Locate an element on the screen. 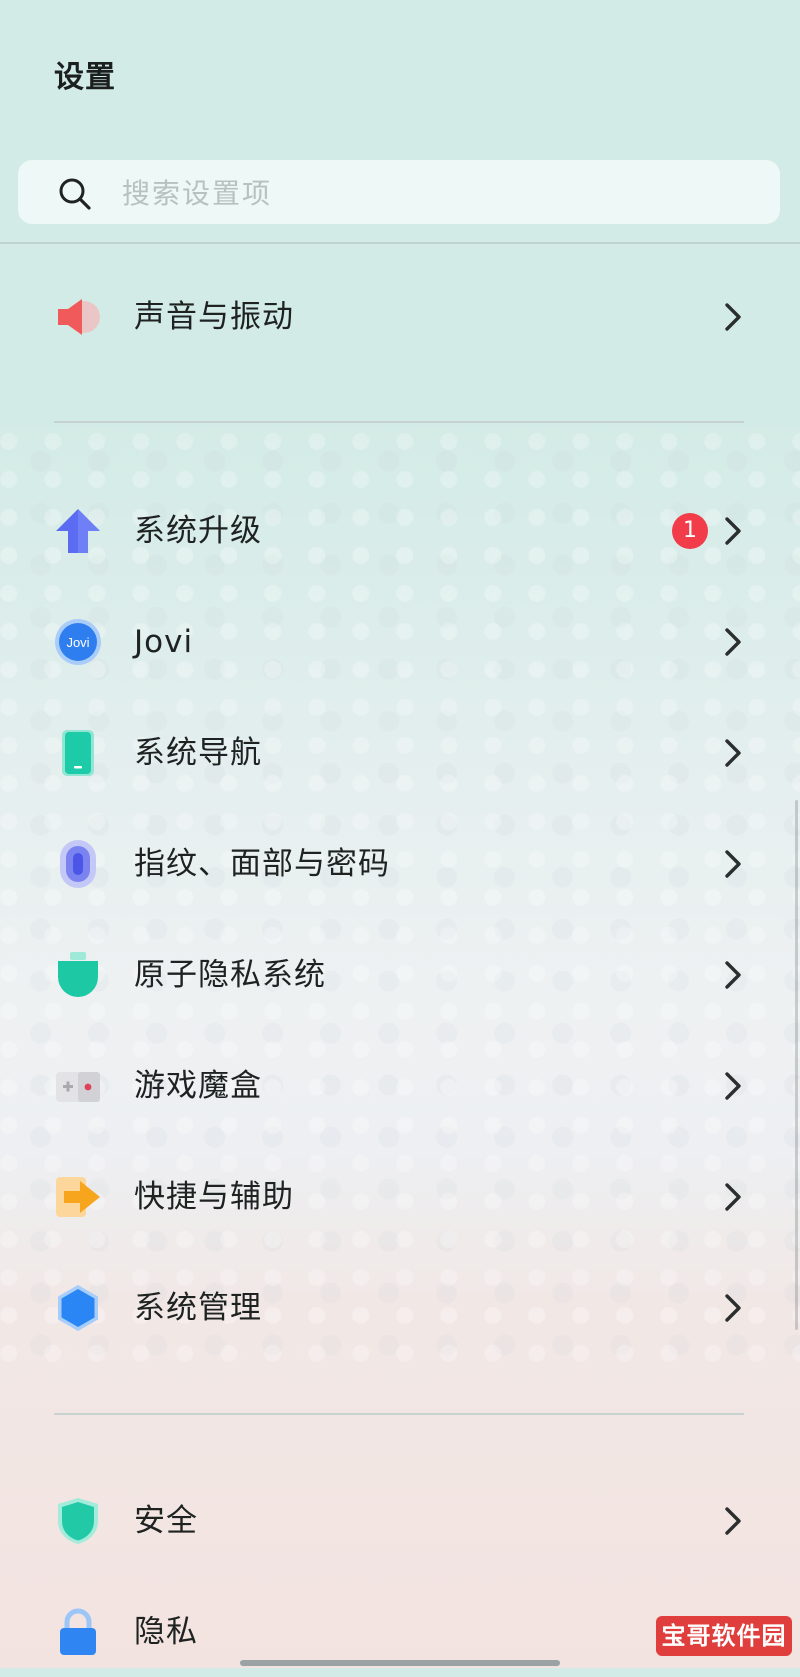 This screenshot has height=1677, width=800. settings-item-label: 快捷与辅助 is located at coordinates (214, 1197).